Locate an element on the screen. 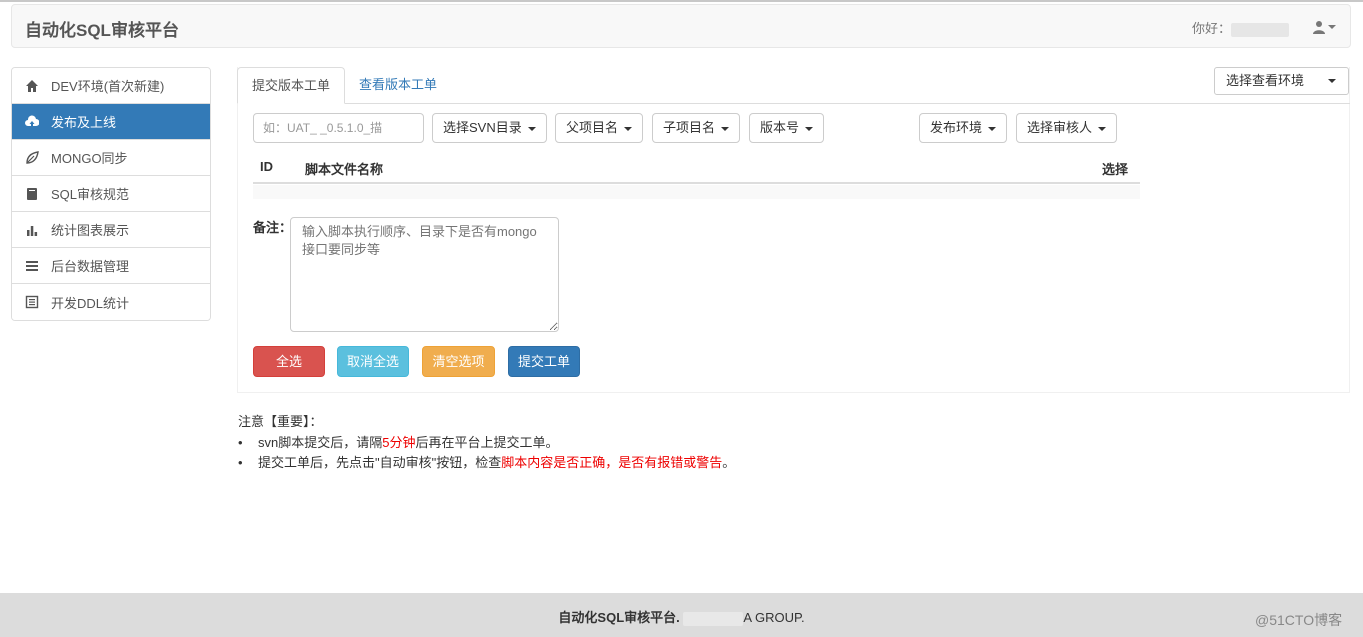 The image size is (1363, 637). user-greeting: 你好： is located at coordinates (1241, 27).